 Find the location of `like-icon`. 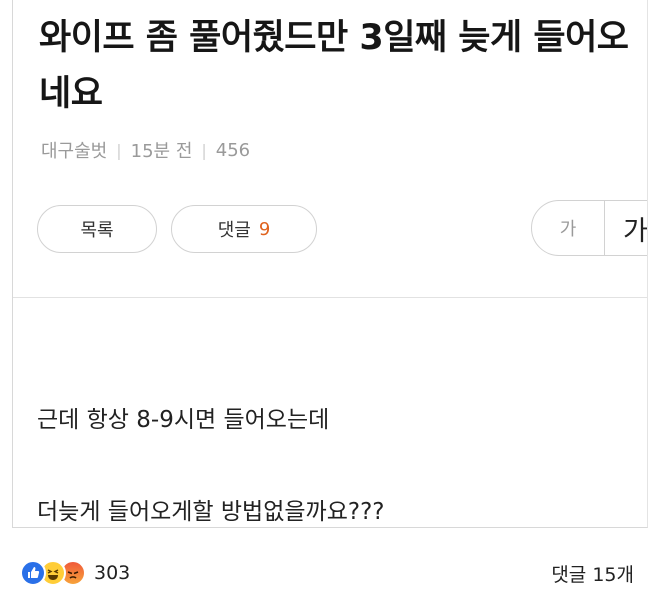

like-icon is located at coordinates (33, 573).